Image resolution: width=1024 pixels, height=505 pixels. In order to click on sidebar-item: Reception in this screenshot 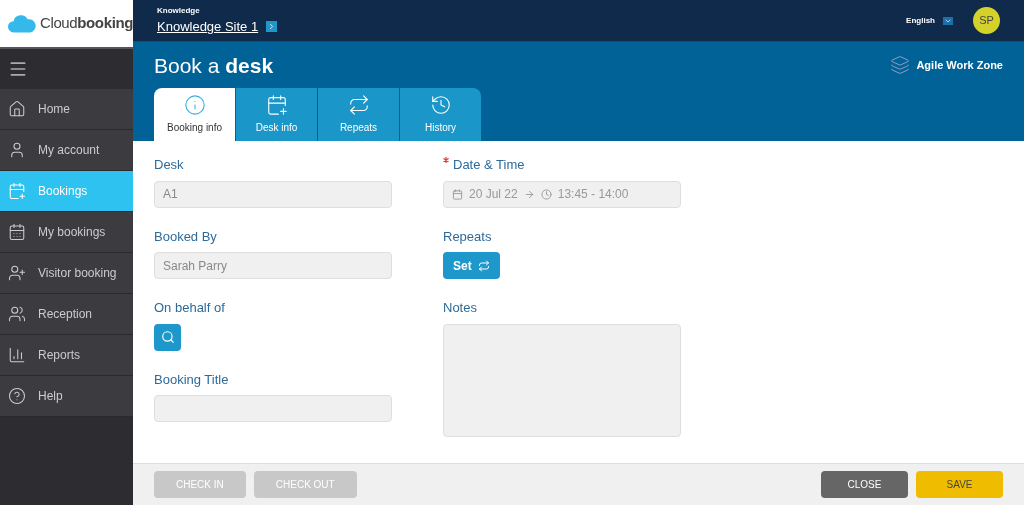, I will do `click(66, 314)`.